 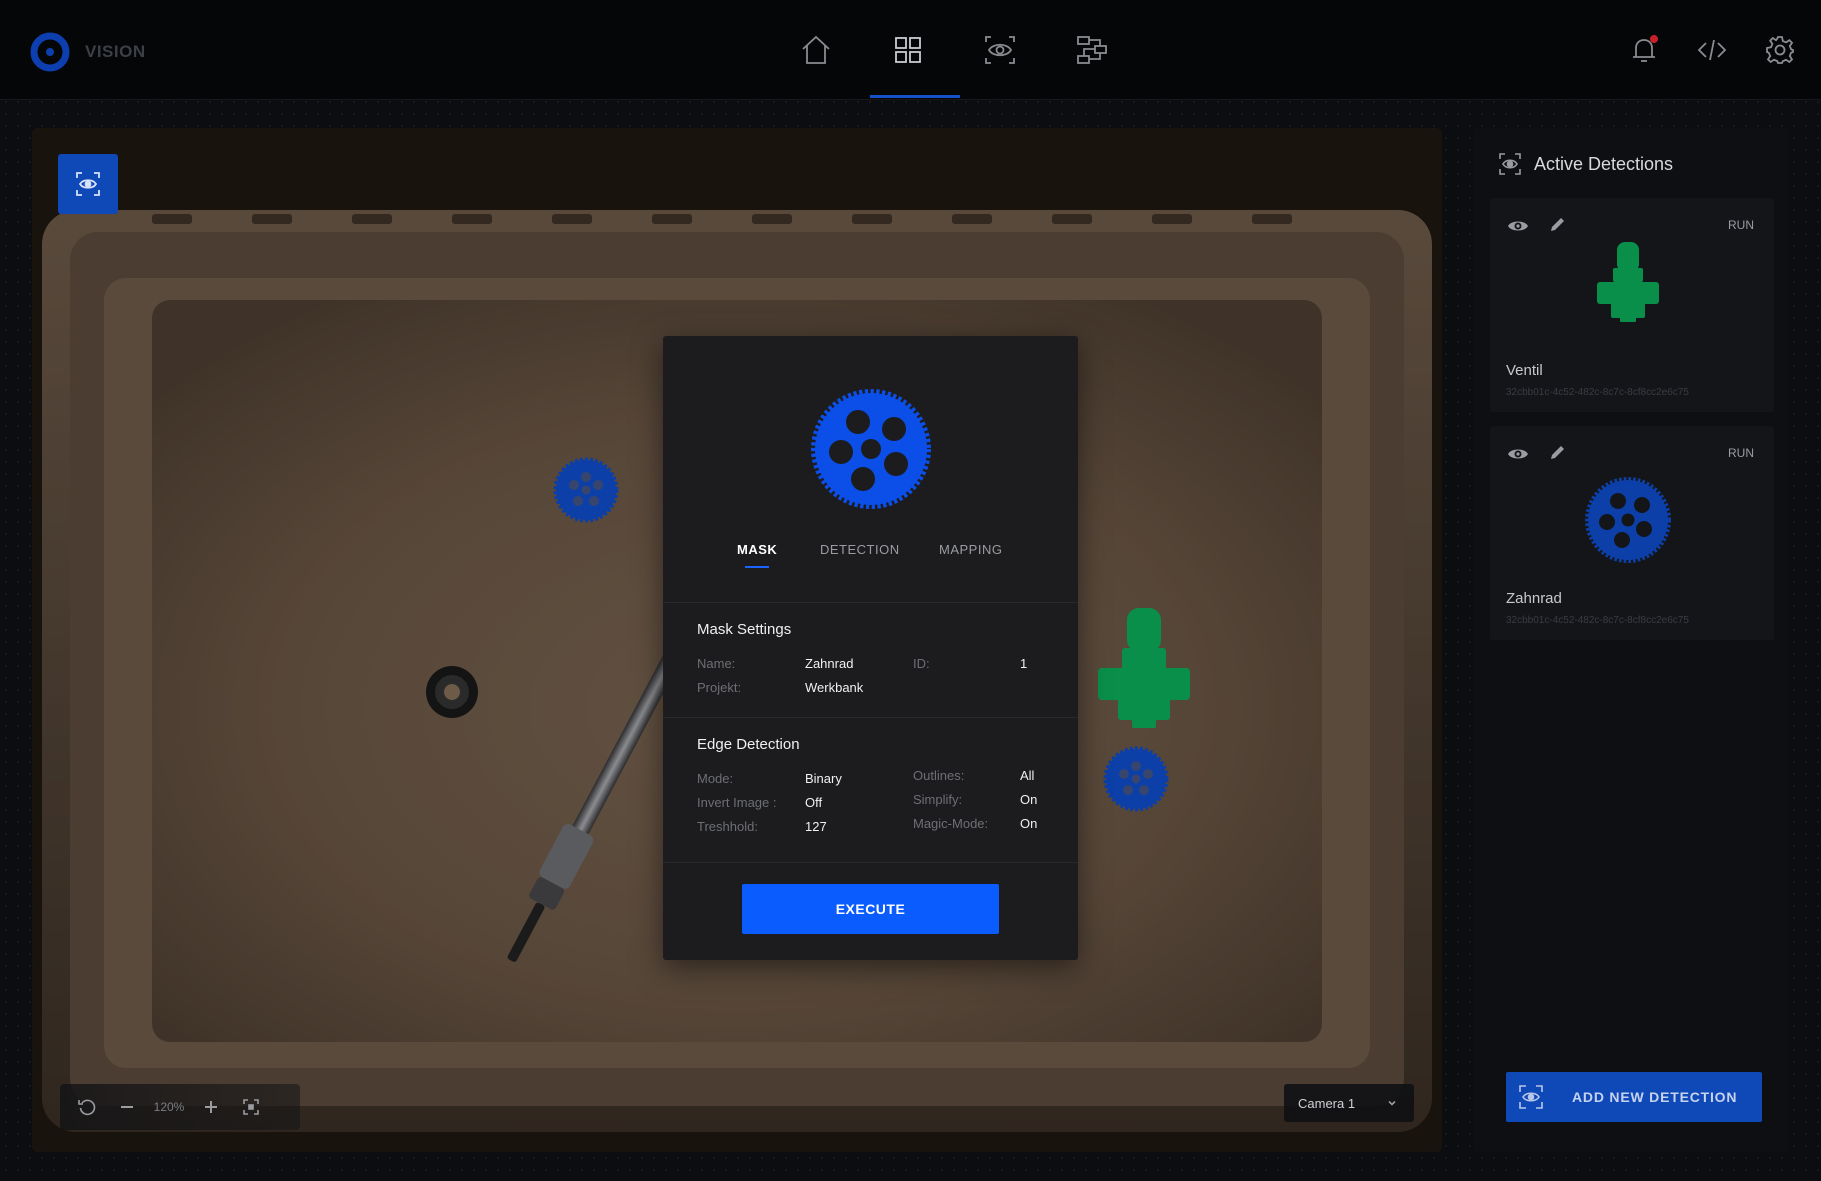 I want to click on zoom-controls: 120%, so click(x=180, y=1107).